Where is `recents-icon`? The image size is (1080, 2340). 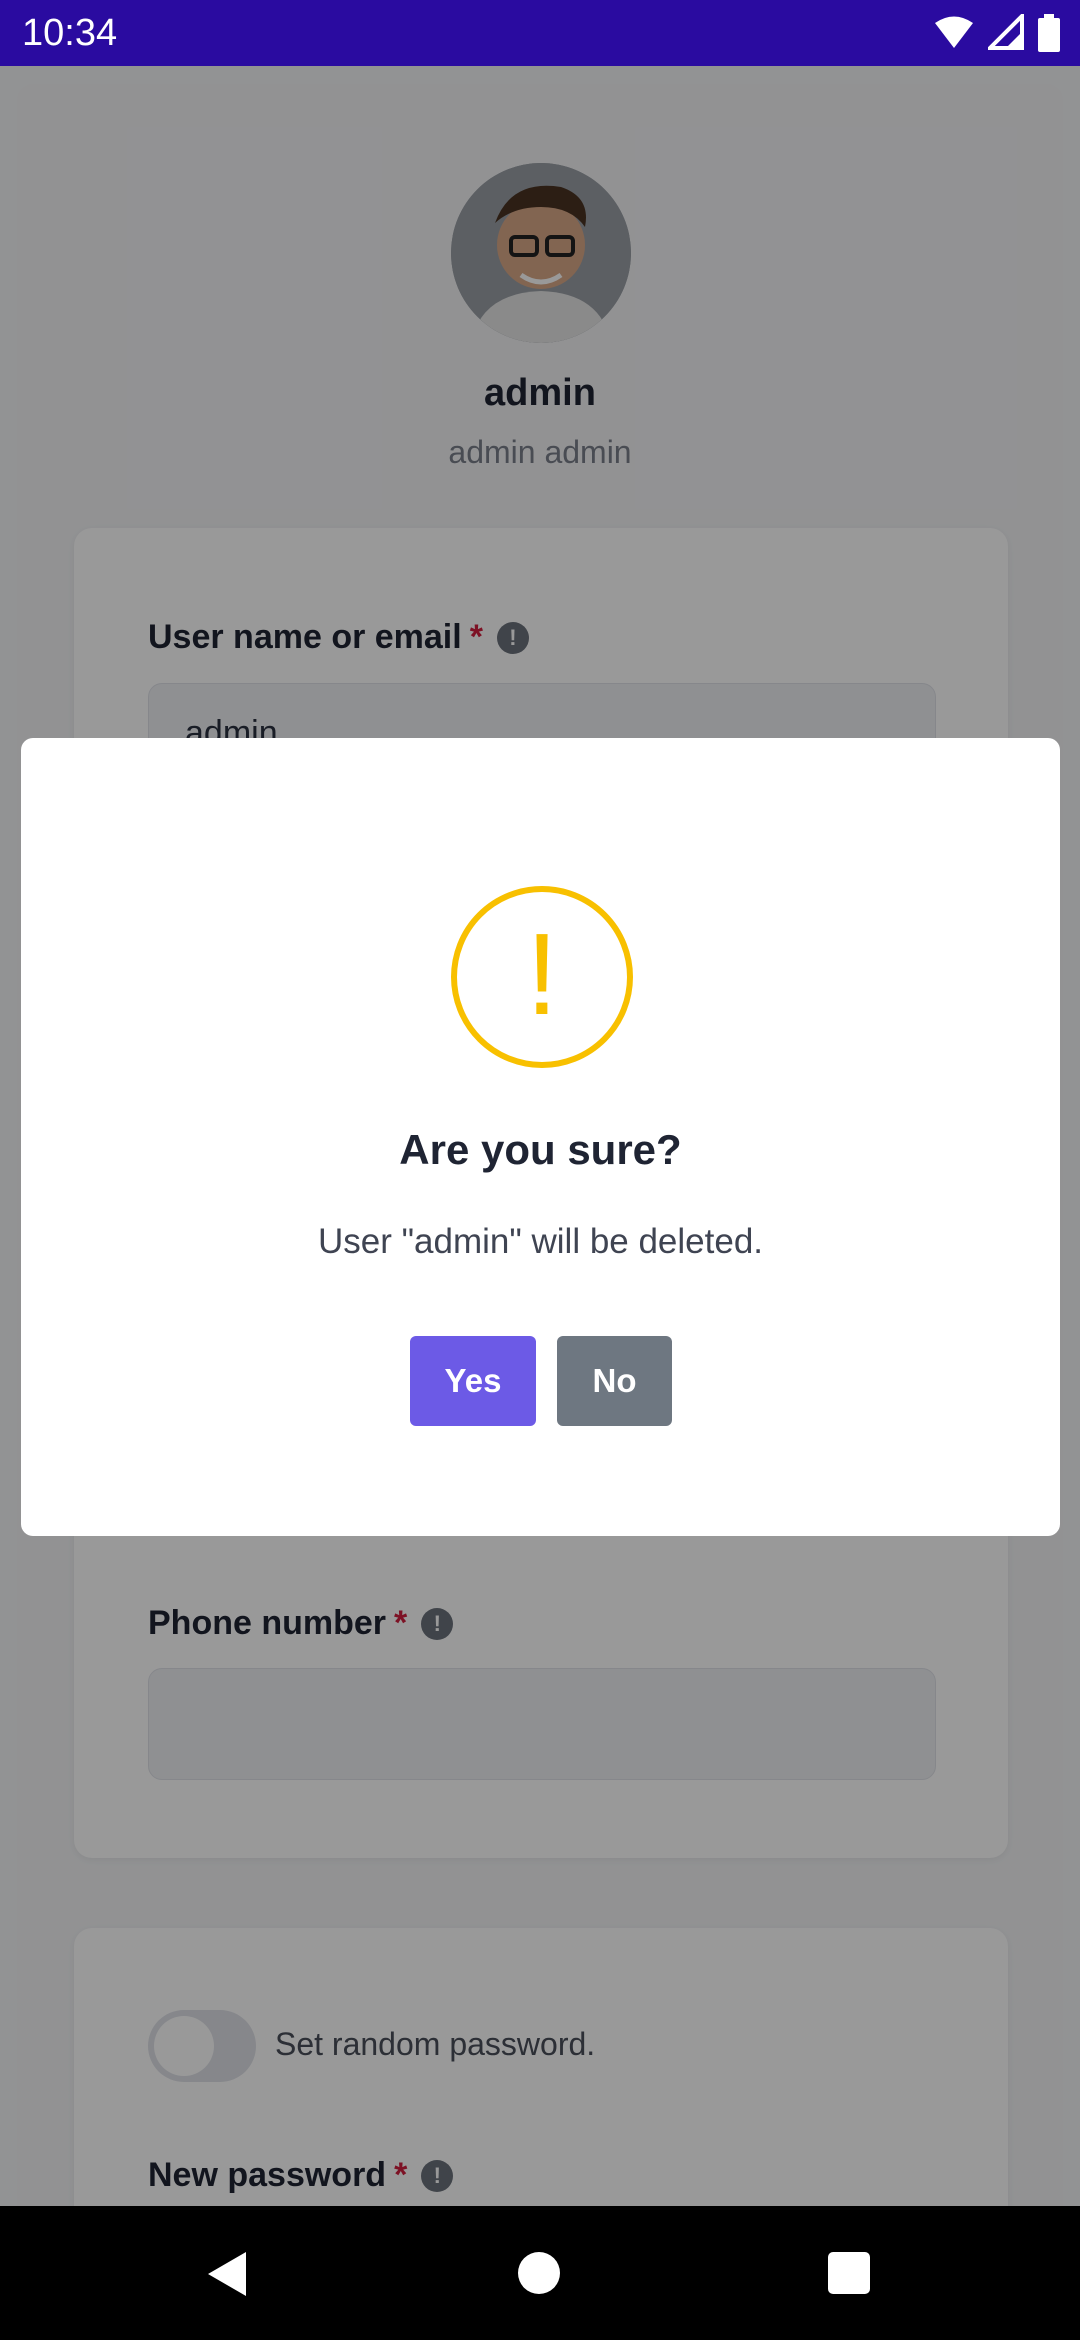 recents-icon is located at coordinates (849, 2273).